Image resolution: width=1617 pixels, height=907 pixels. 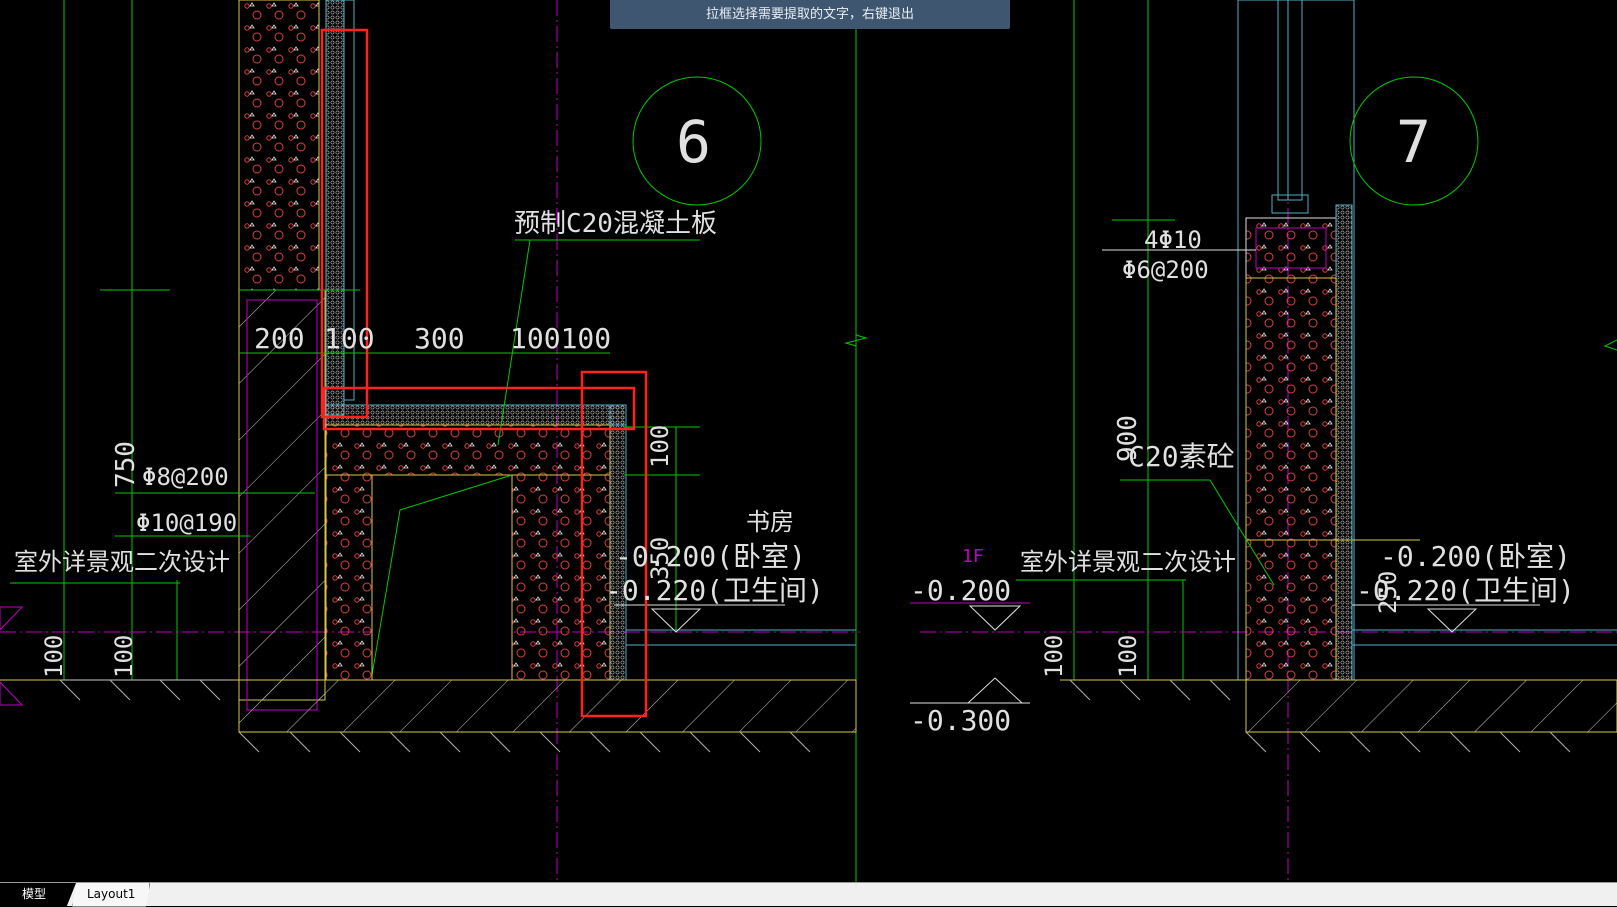 I want to click on level-bedroom-left: -0.200(卧室), so click(x=710, y=556).